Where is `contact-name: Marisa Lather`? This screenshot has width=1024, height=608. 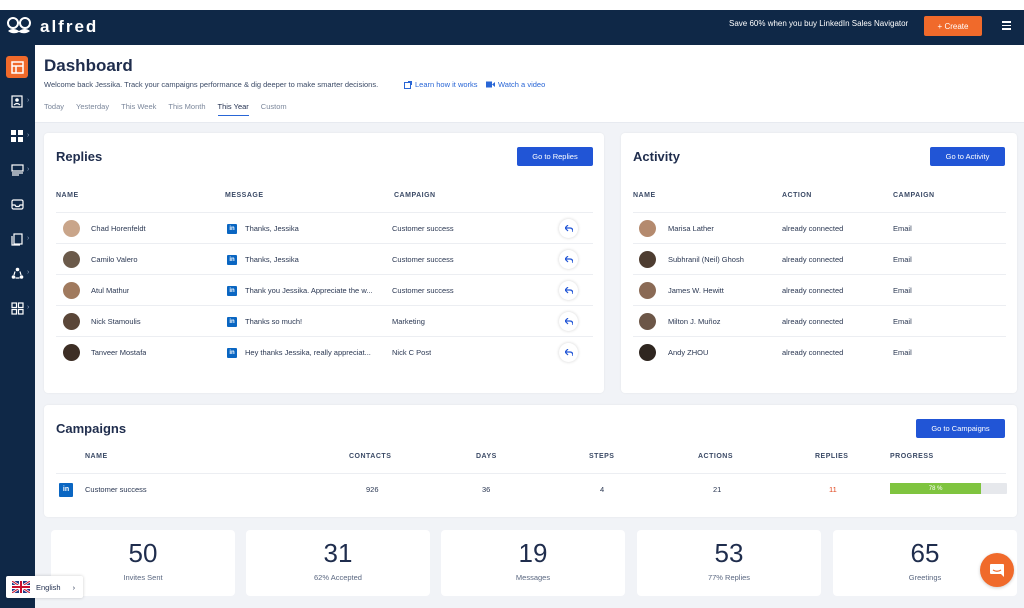 contact-name: Marisa Lather is located at coordinates (691, 228).